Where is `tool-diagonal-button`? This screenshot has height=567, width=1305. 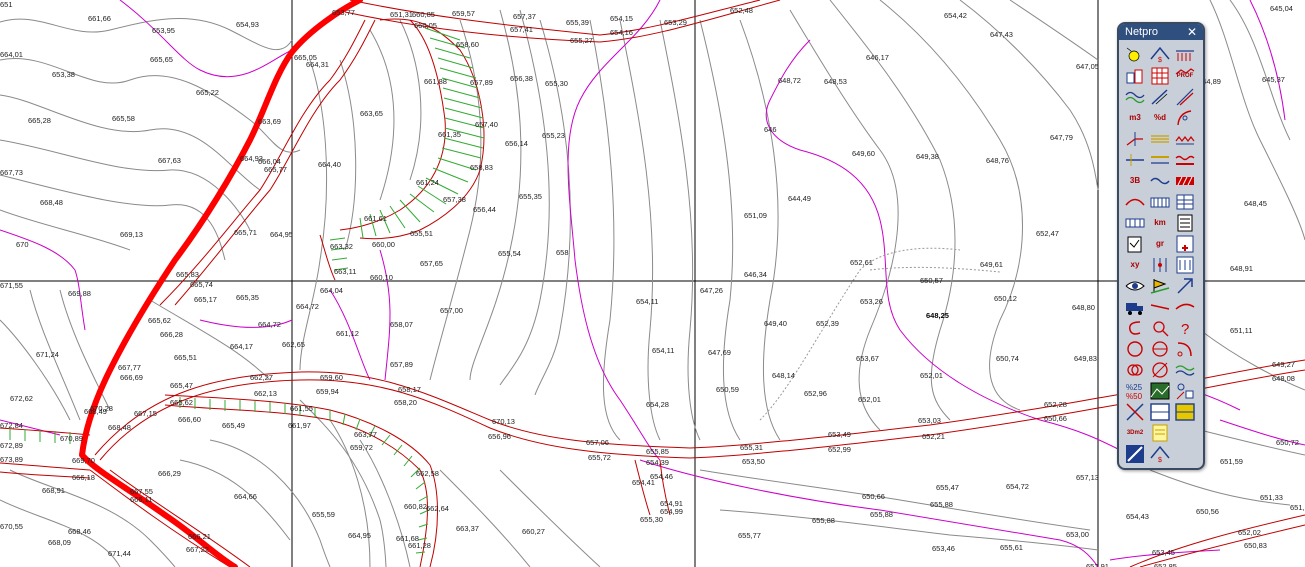 tool-diagonal-button is located at coordinates (1185, 97).